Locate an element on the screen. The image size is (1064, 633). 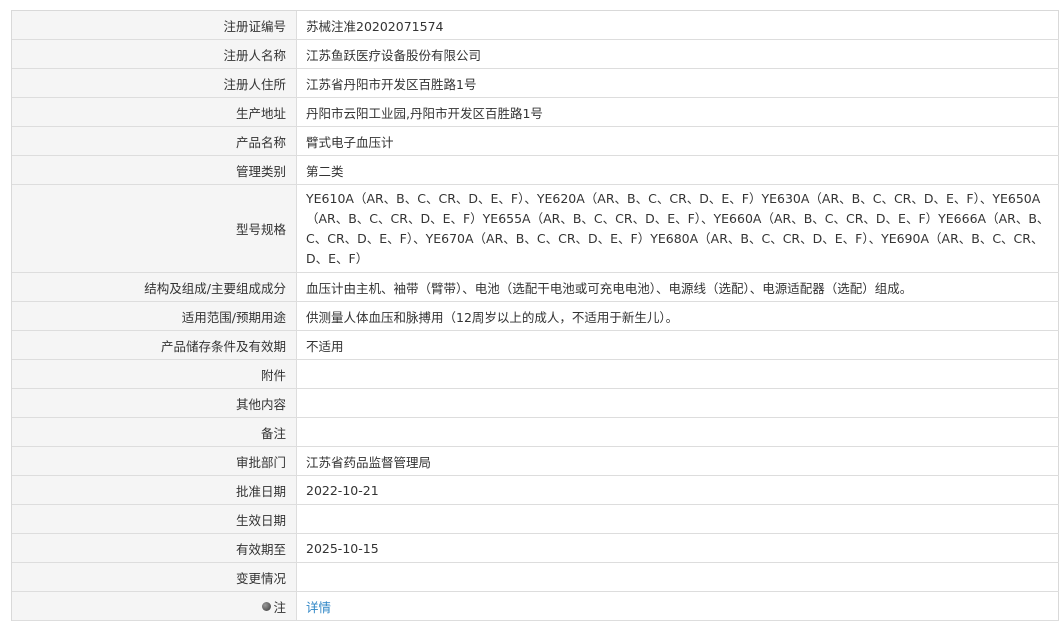
field-value: 江苏鱼跃医疗设备股份有限公司 is located at coordinates (678, 54).